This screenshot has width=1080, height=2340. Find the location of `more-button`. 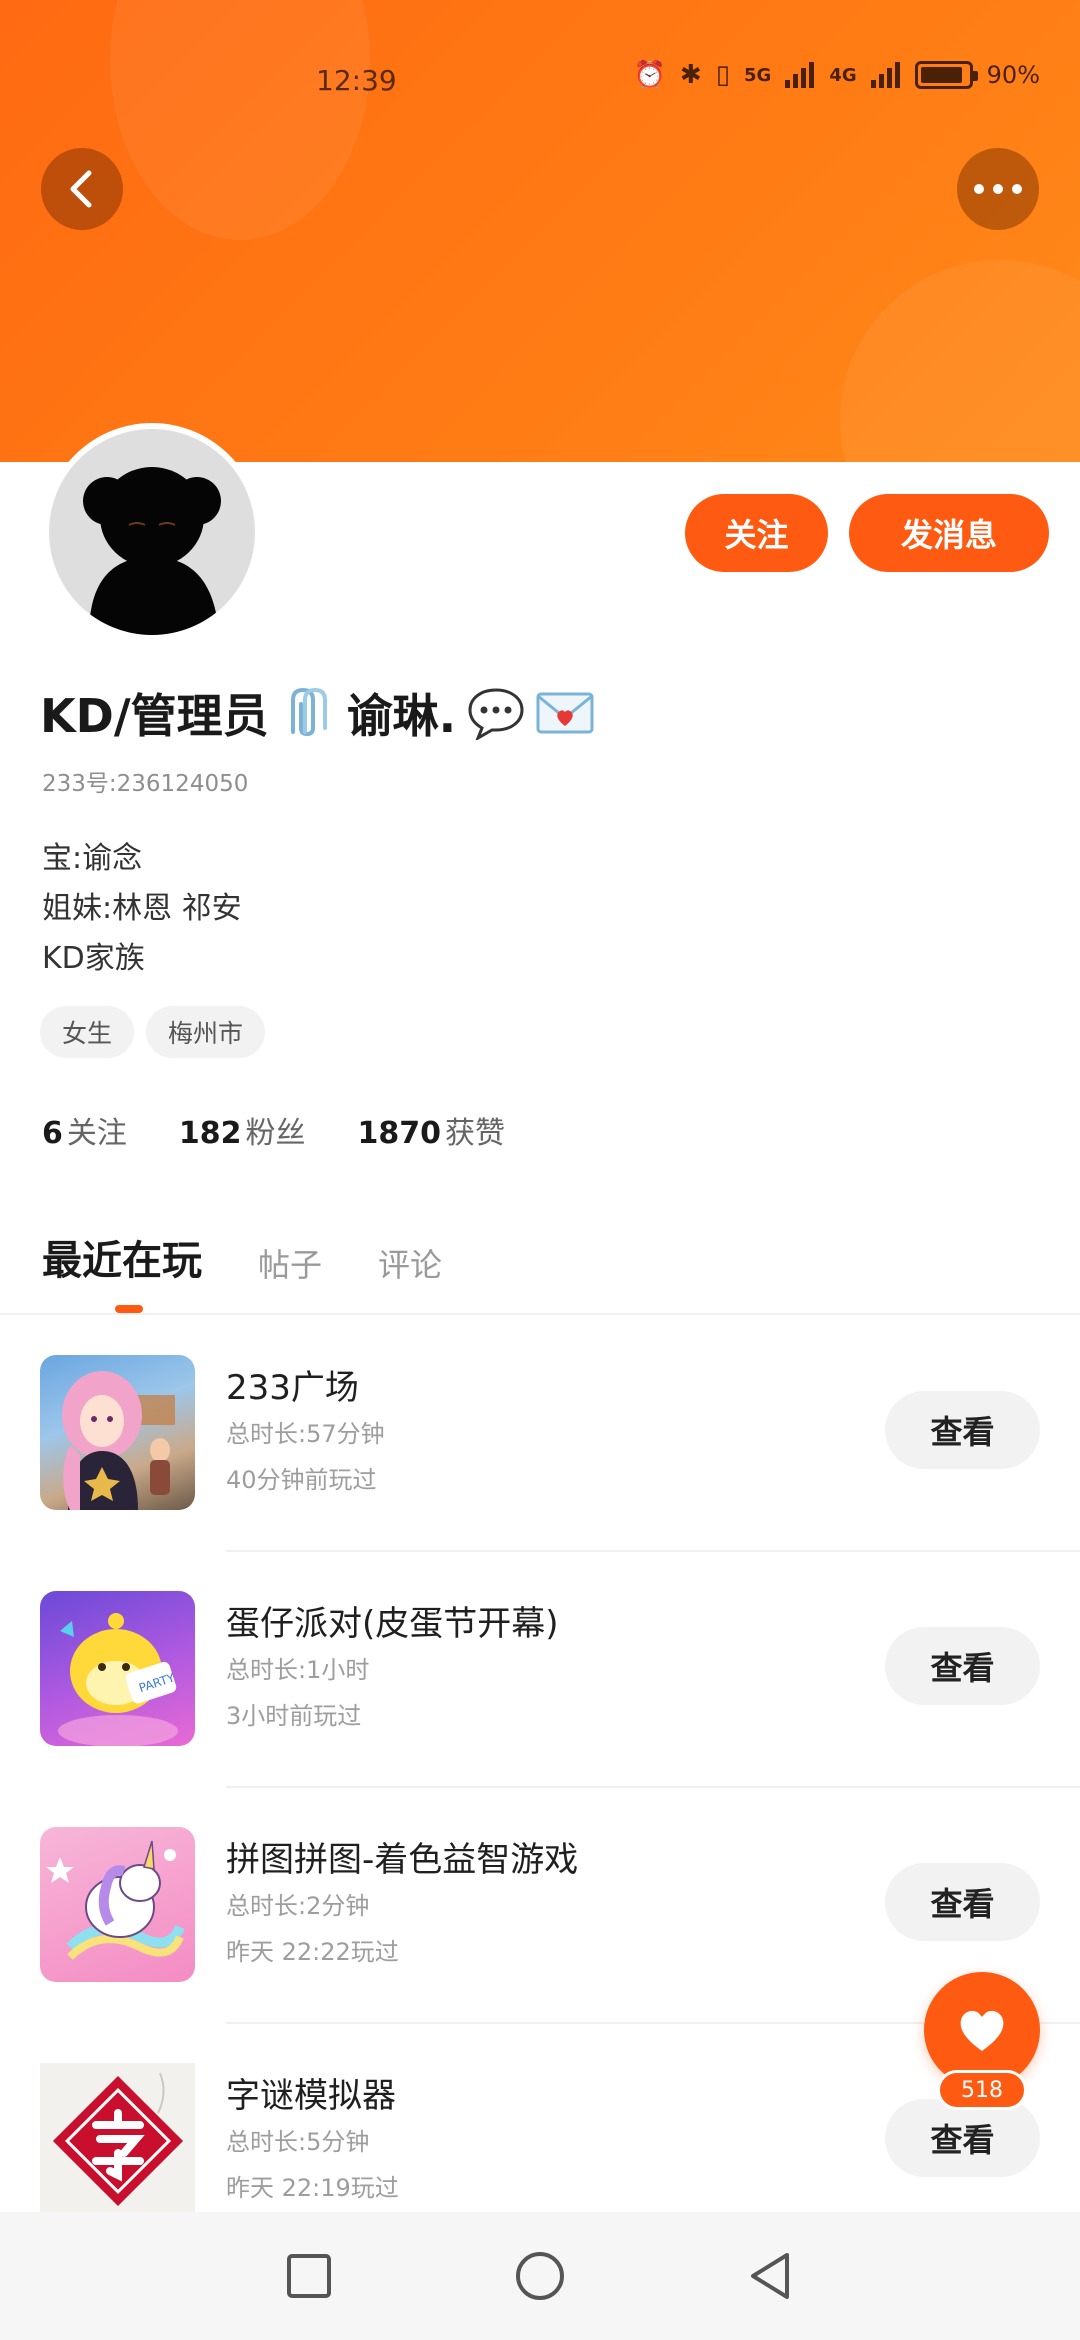

more-button is located at coordinates (998, 189).